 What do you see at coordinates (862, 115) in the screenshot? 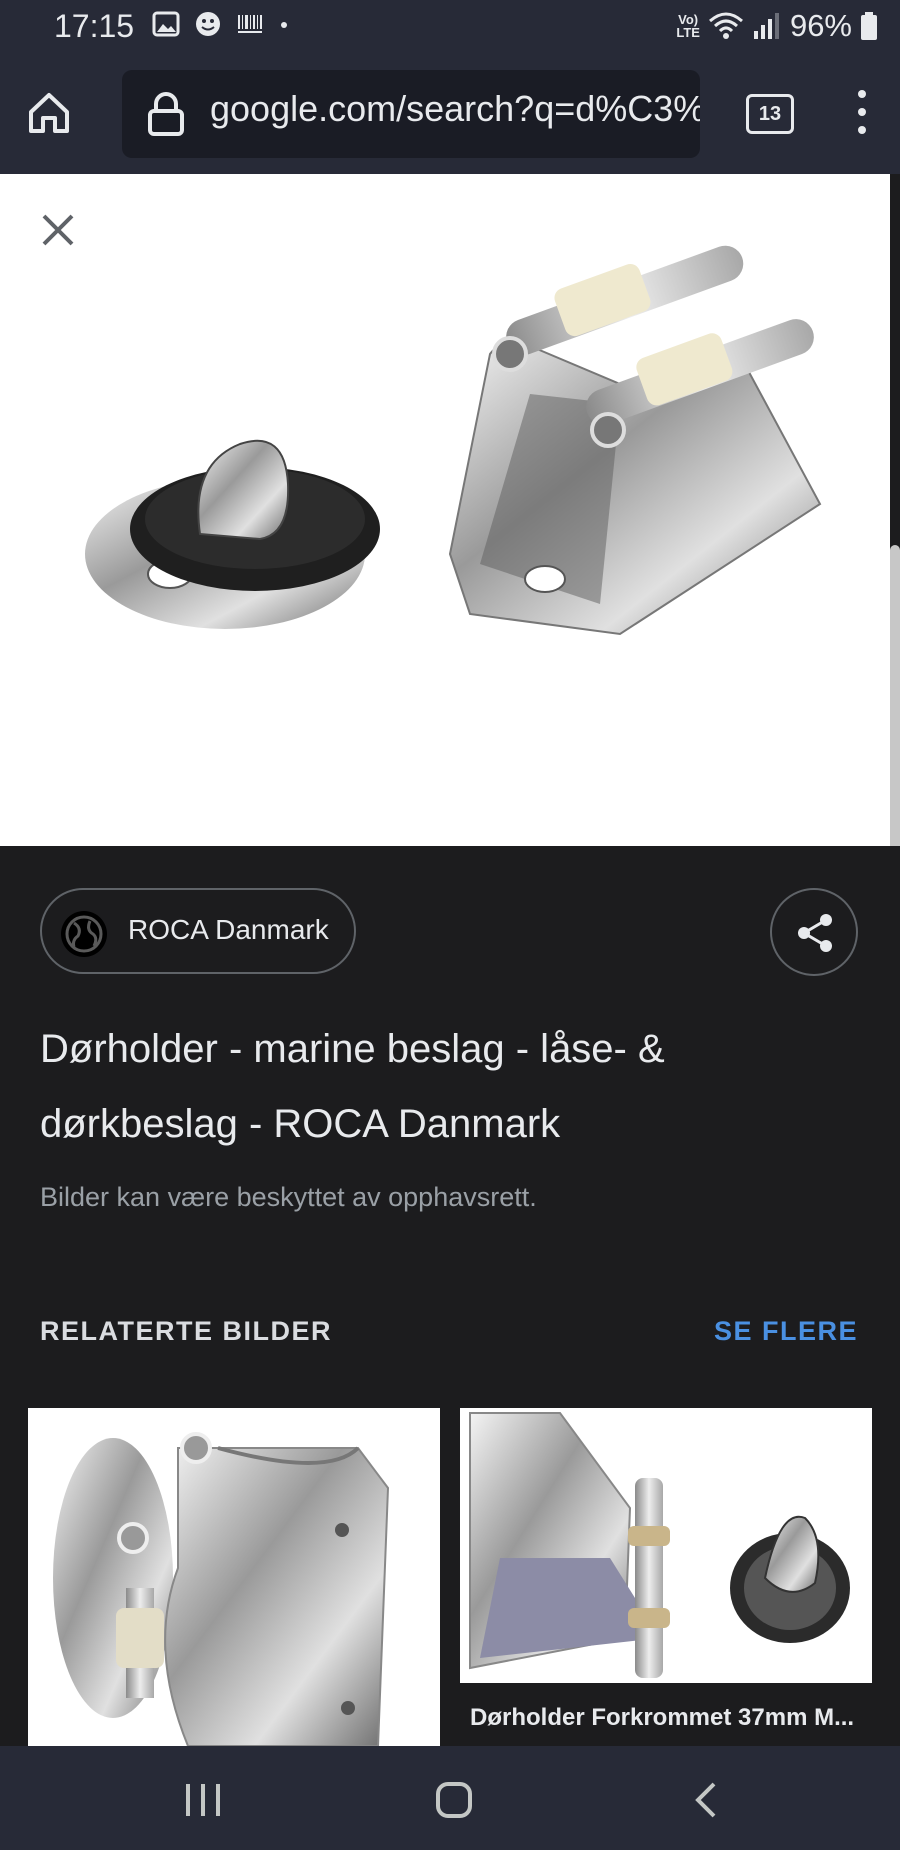
I see `more-icon` at bounding box center [862, 115].